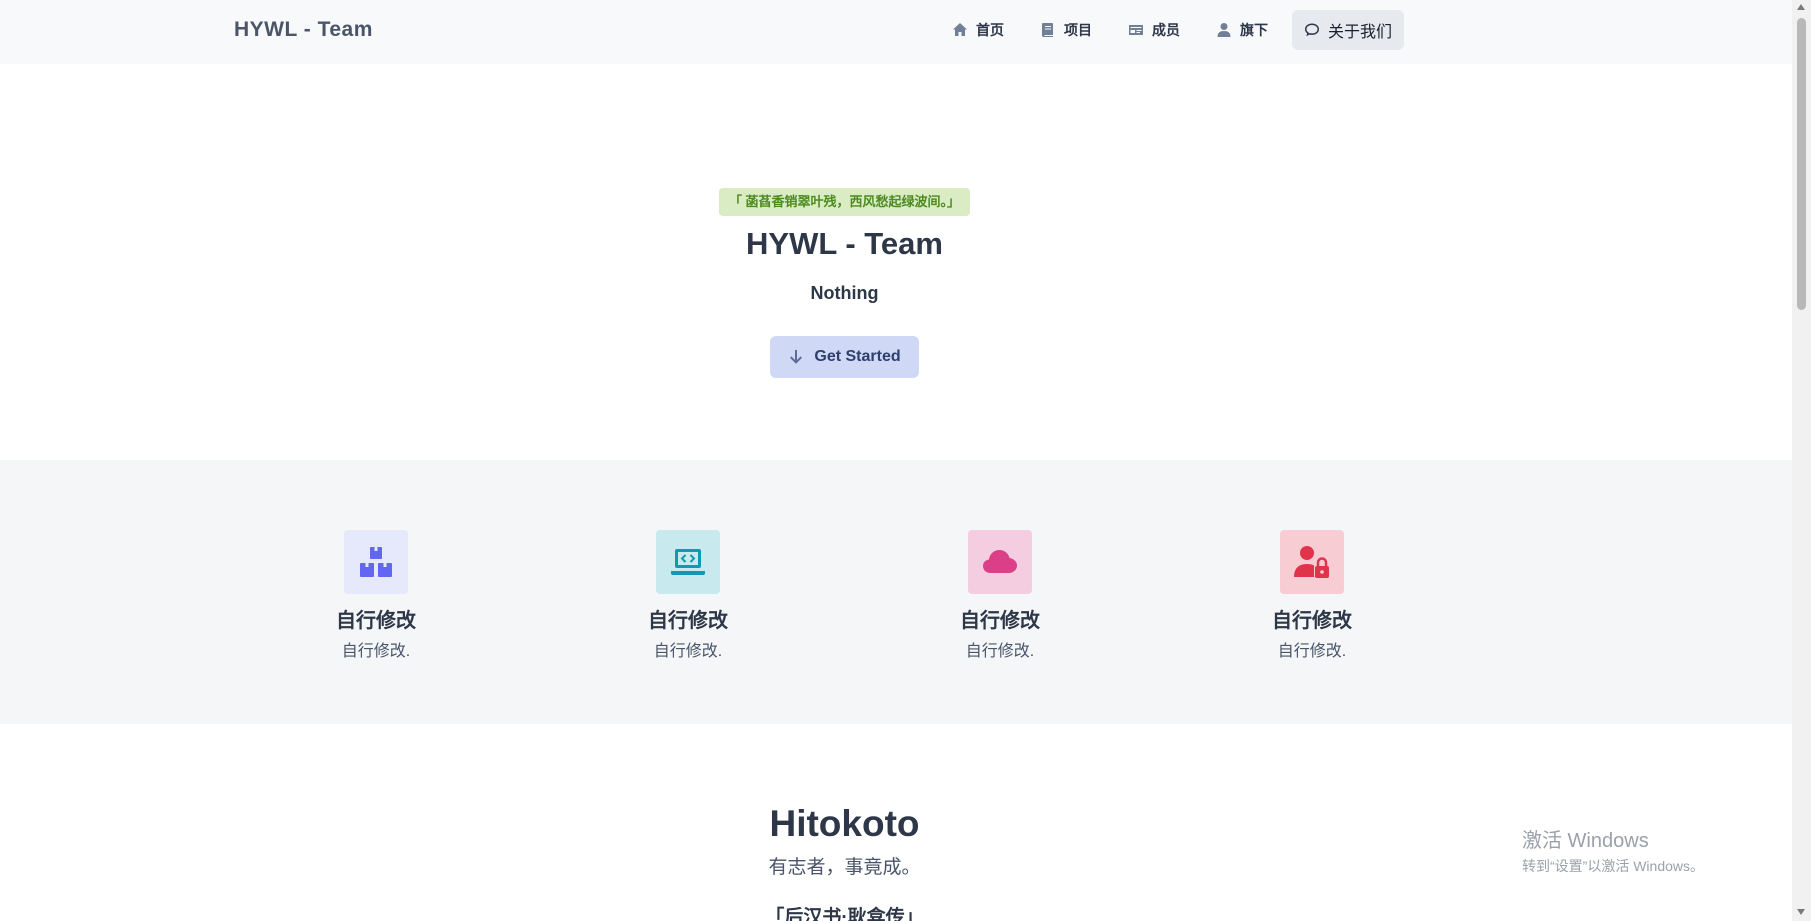  What do you see at coordinates (1801, 912) in the screenshot?
I see `scroll-down-arrow-icon` at bounding box center [1801, 912].